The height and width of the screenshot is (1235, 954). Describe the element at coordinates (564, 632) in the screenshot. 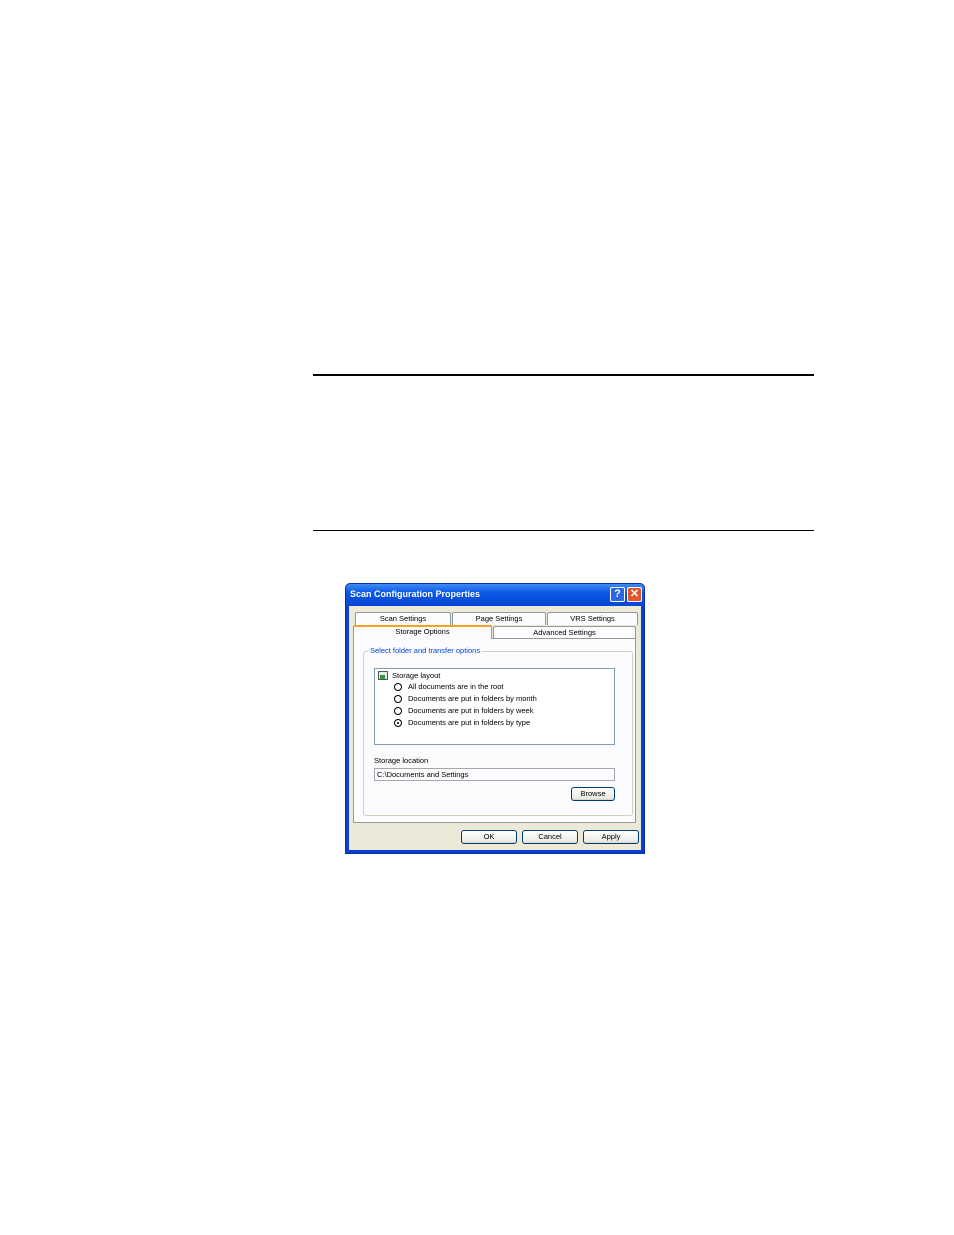

I see `tab-advanced-settings: Advanced Settings` at that location.